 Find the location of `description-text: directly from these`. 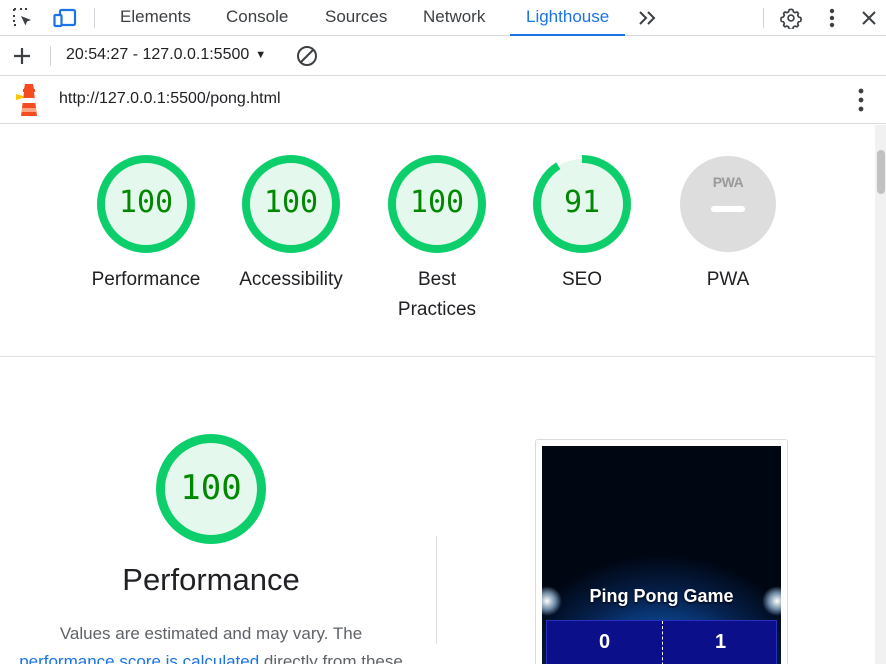

description-text: directly from these is located at coordinates (331, 658).